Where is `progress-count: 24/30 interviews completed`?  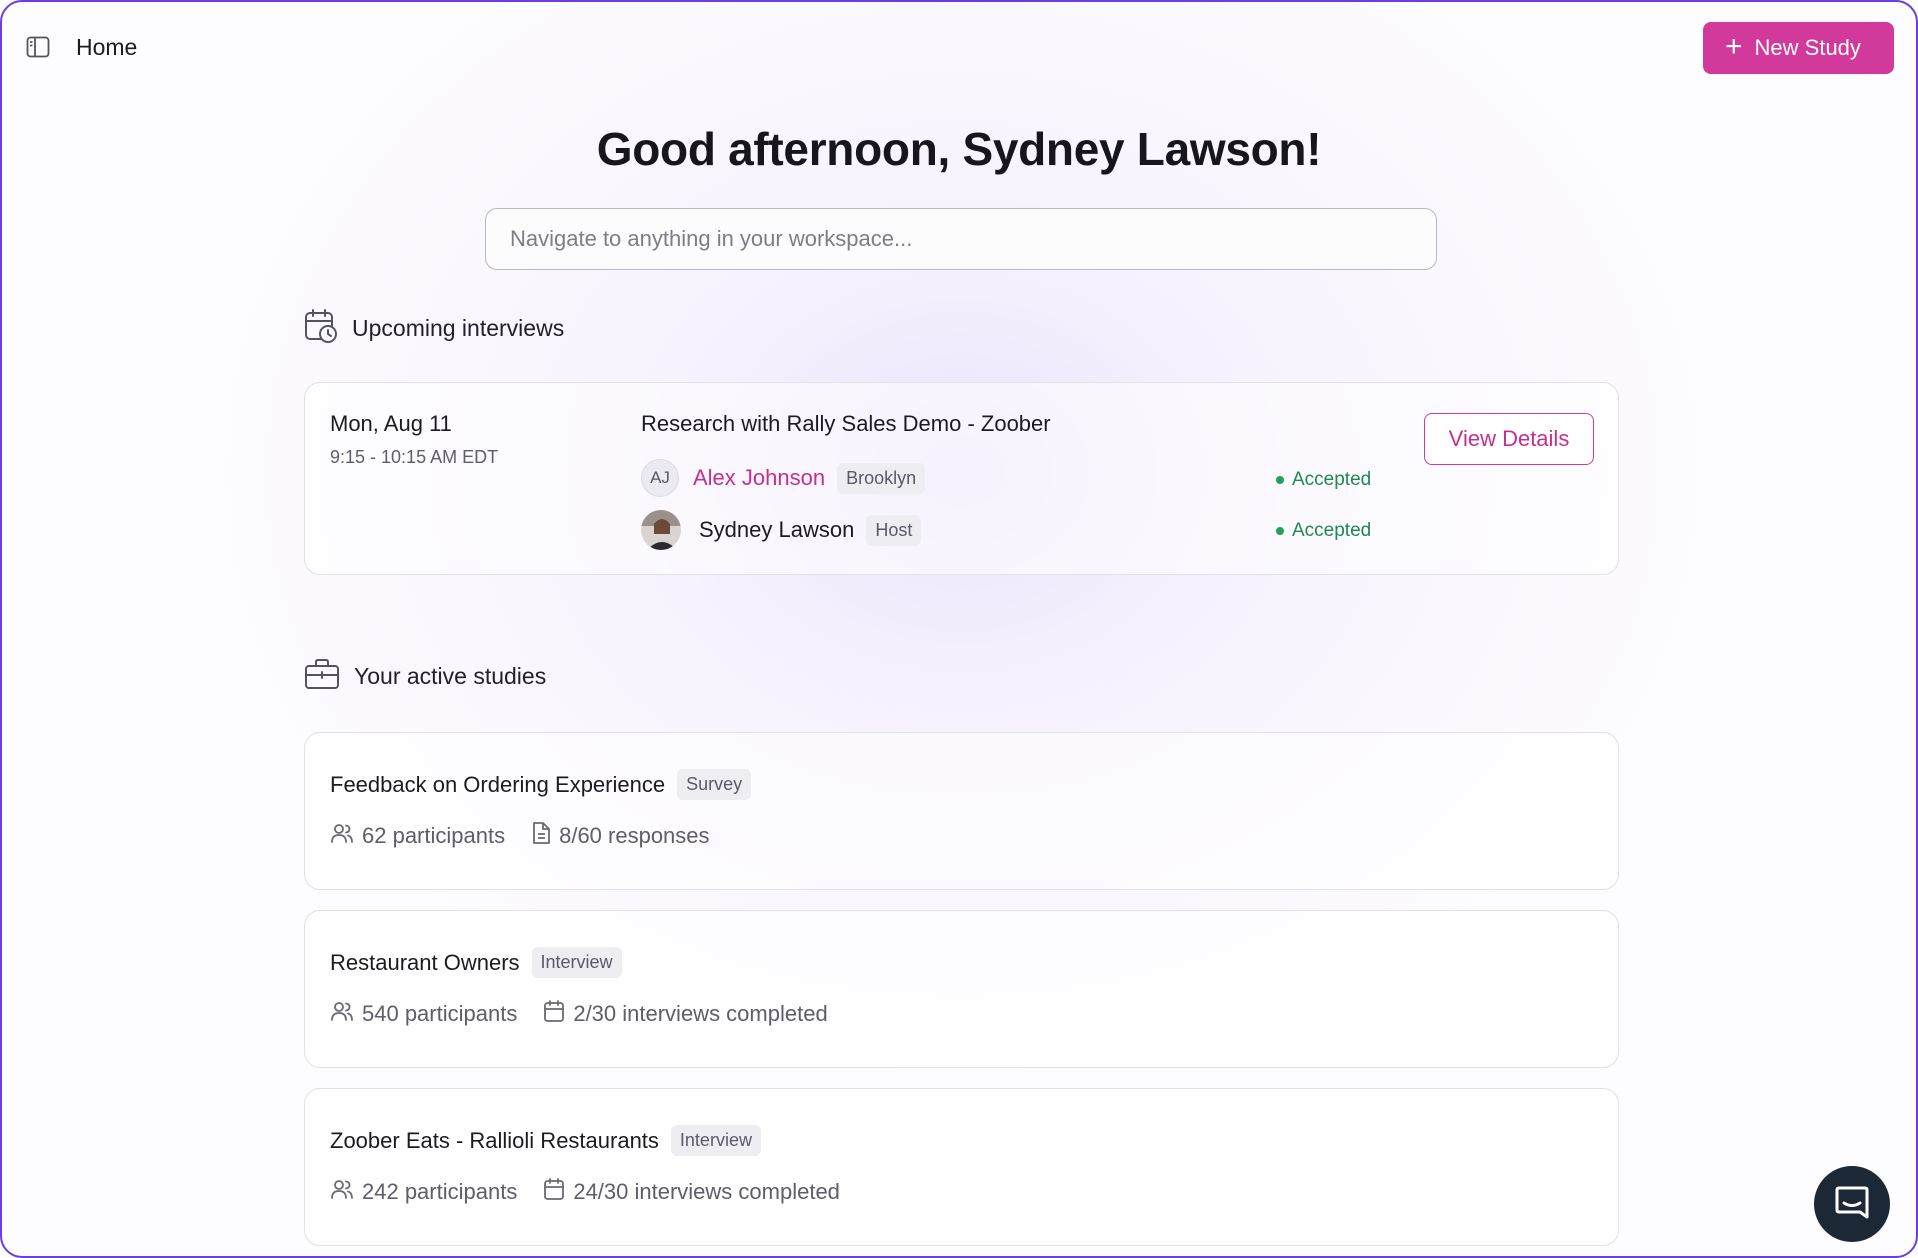
progress-count: 24/30 interviews completed is located at coordinates (691, 1192).